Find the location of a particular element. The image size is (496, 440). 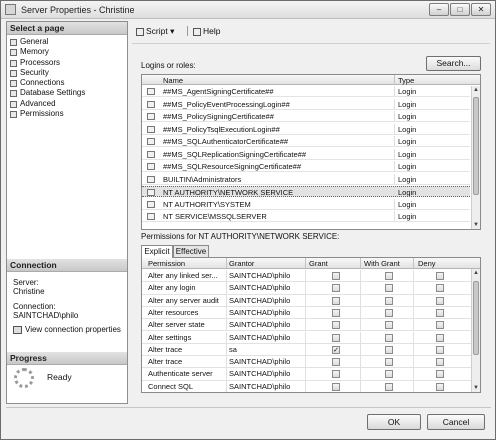

properties-icon is located at coordinates (17, 329).